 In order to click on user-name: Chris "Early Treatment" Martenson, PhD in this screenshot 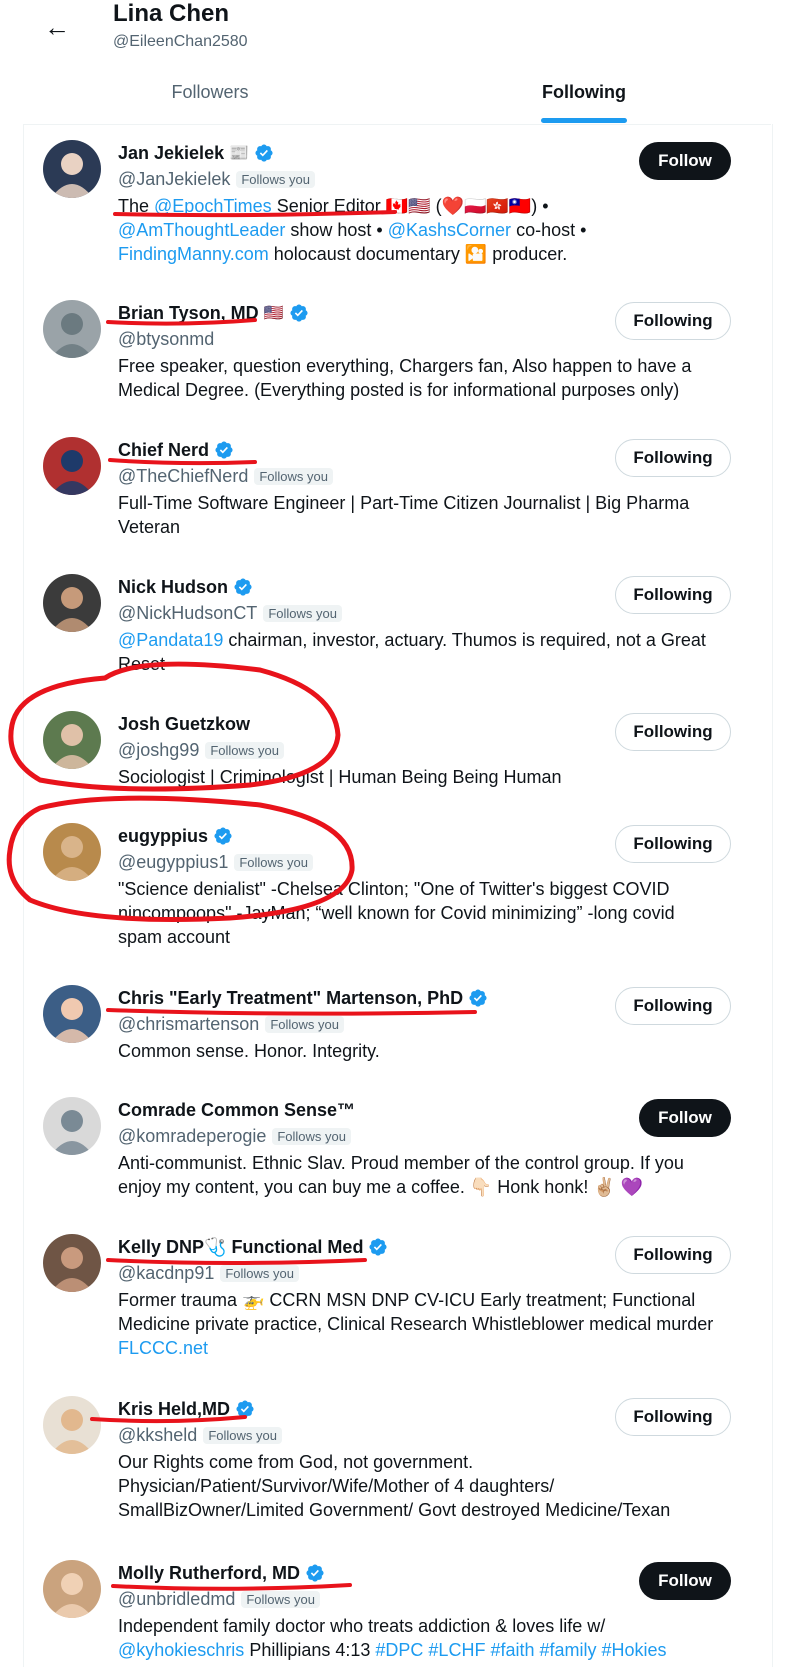, I will do `click(290, 998)`.